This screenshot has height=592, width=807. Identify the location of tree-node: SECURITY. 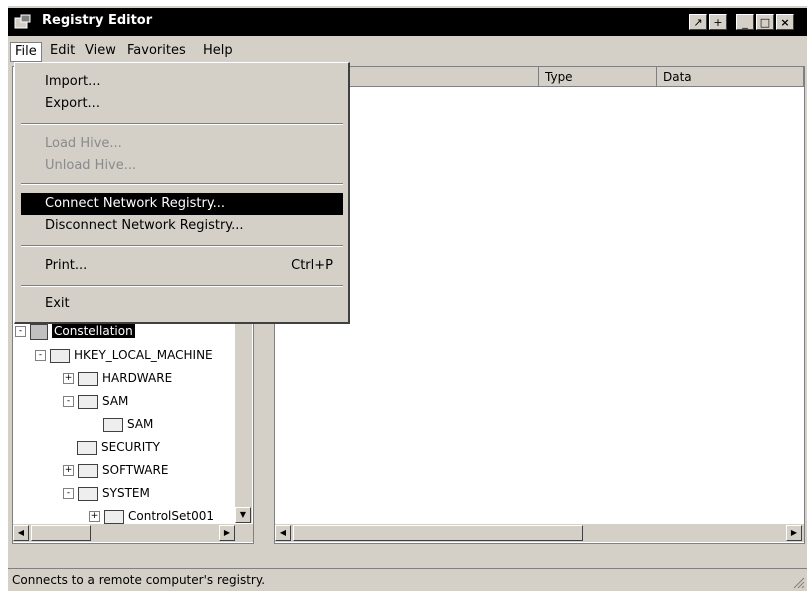
(118, 447).